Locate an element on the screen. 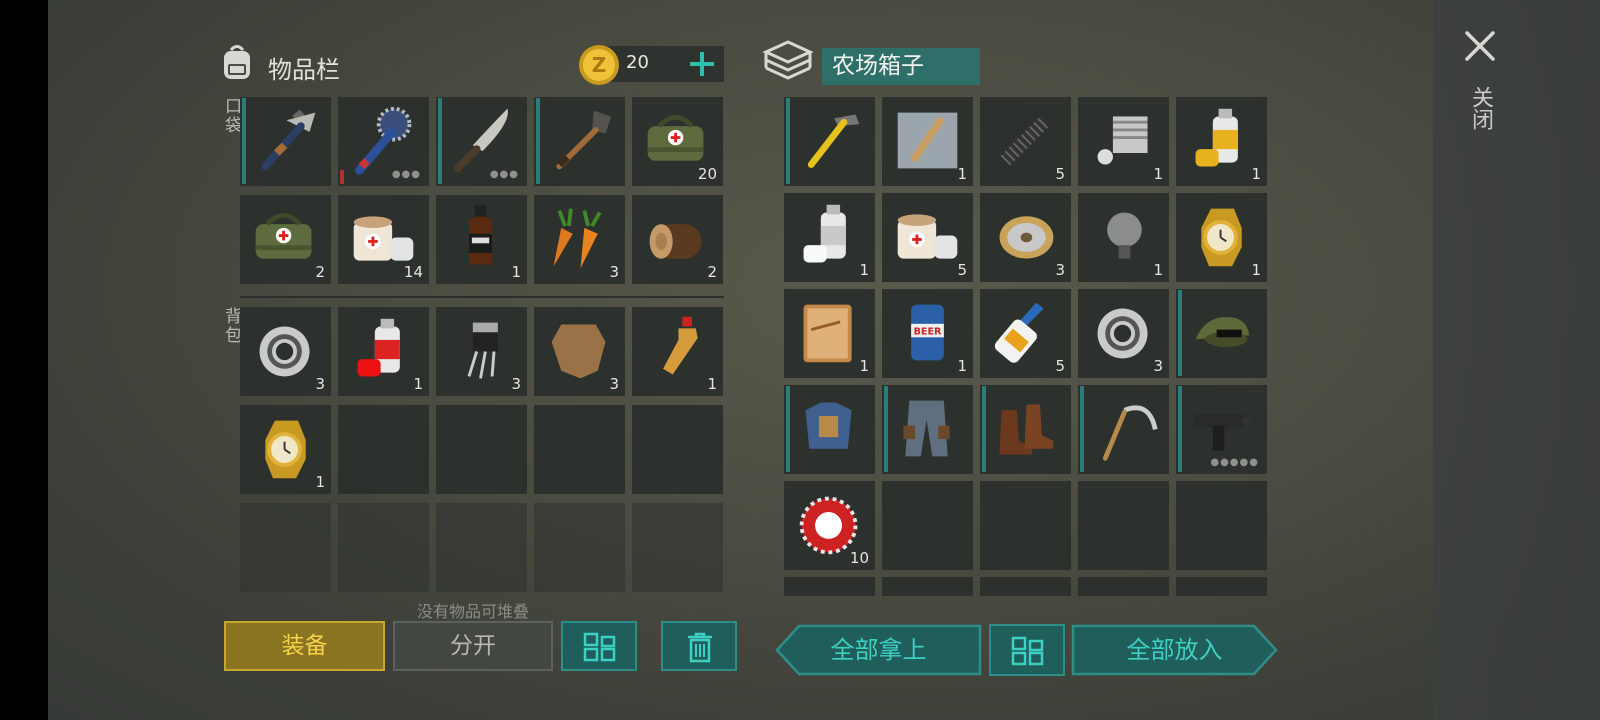 The width and height of the screenshot is (1600, 720). spray-paint-red-icon is located at coordinates (378, 347).